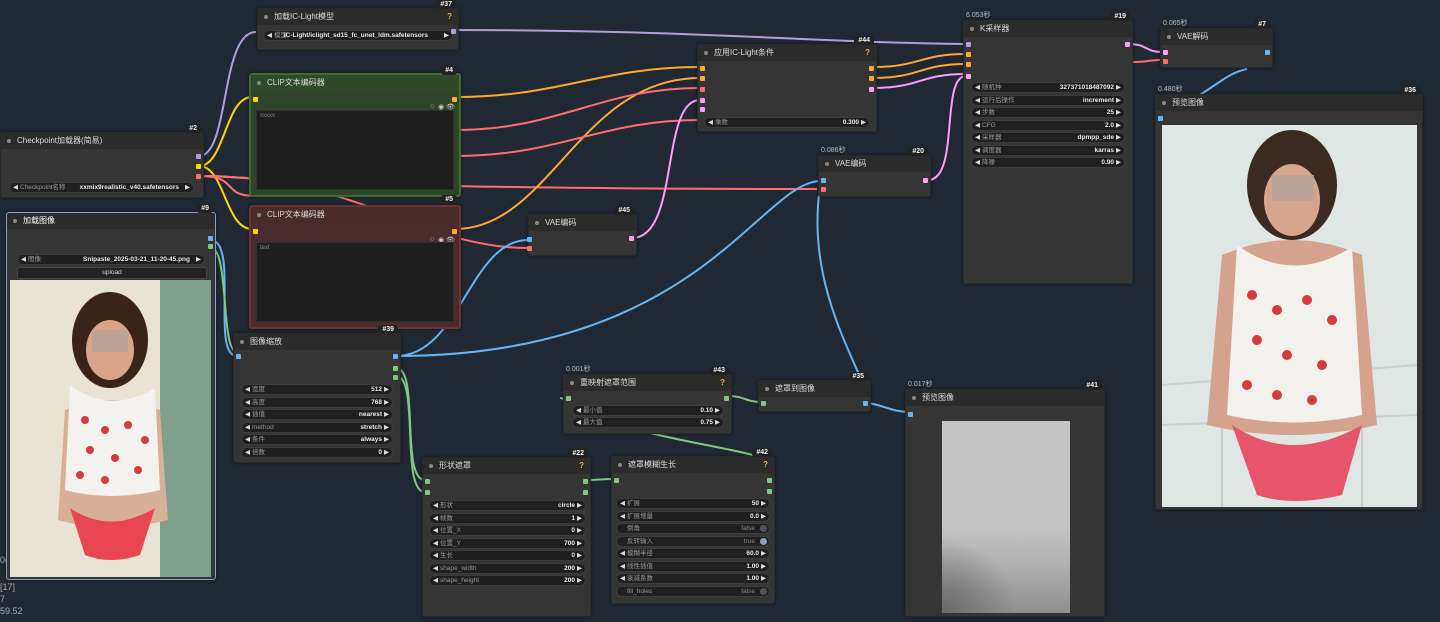 The image size is (1440, 622). What do you see at coordinates (317, 452) in the screenshot?
I see `widget-row: ◀ 倍数 0 ▶` at bounding box center [317, 452].